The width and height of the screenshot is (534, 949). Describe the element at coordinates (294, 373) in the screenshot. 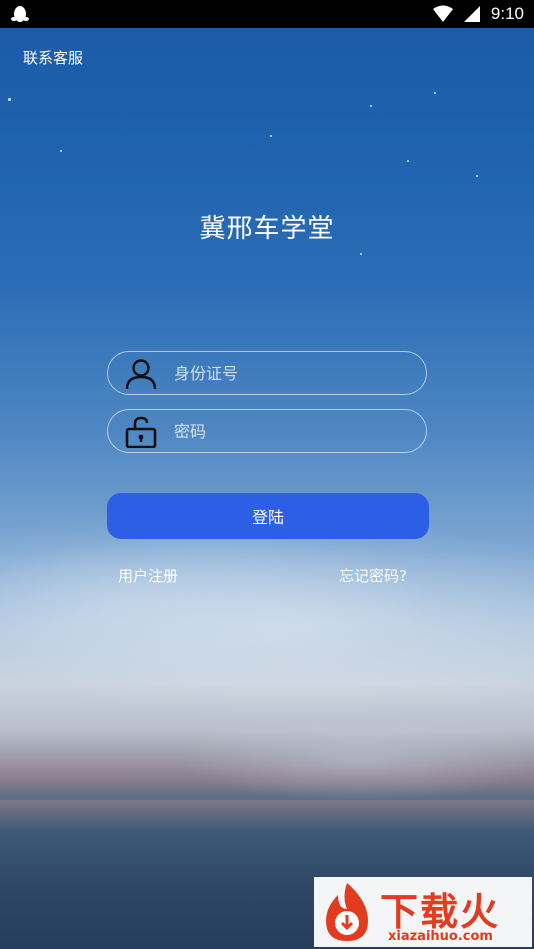

I see `id-number-input` at that location.